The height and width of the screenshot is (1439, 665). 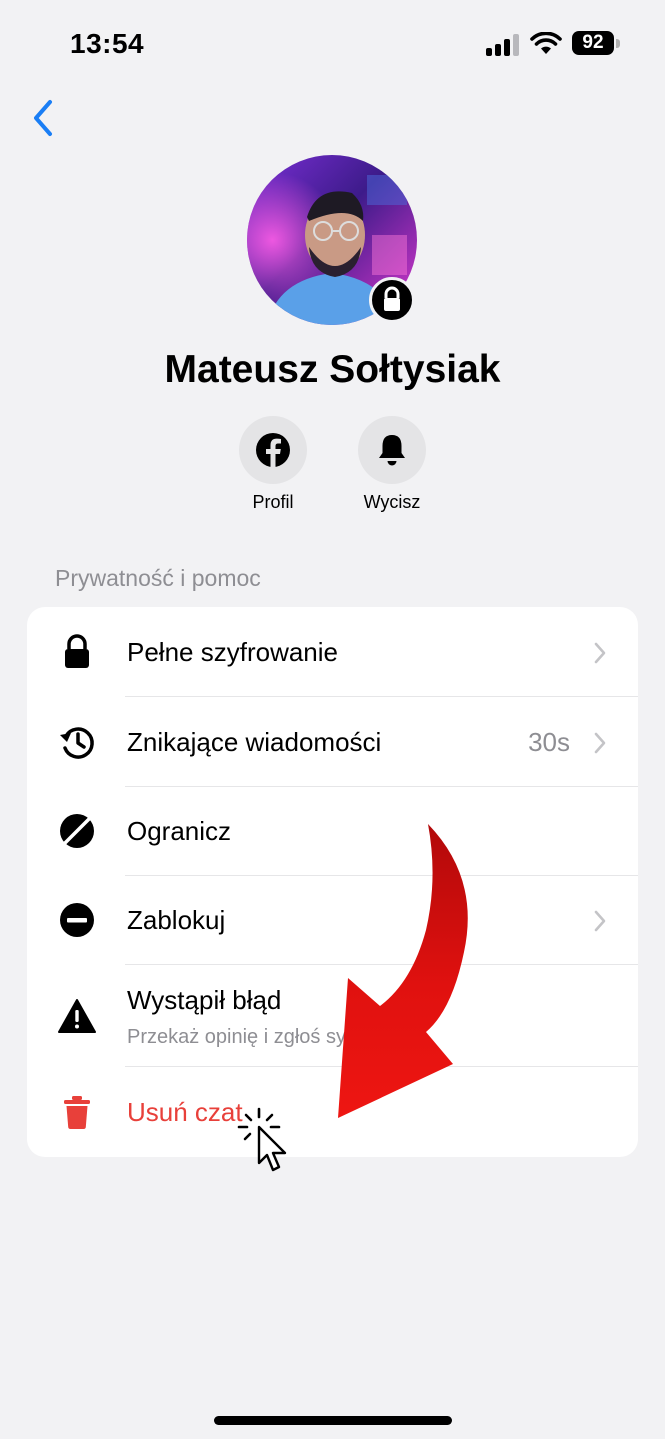 I want to click on block-icon, so click(x=77, y=920).